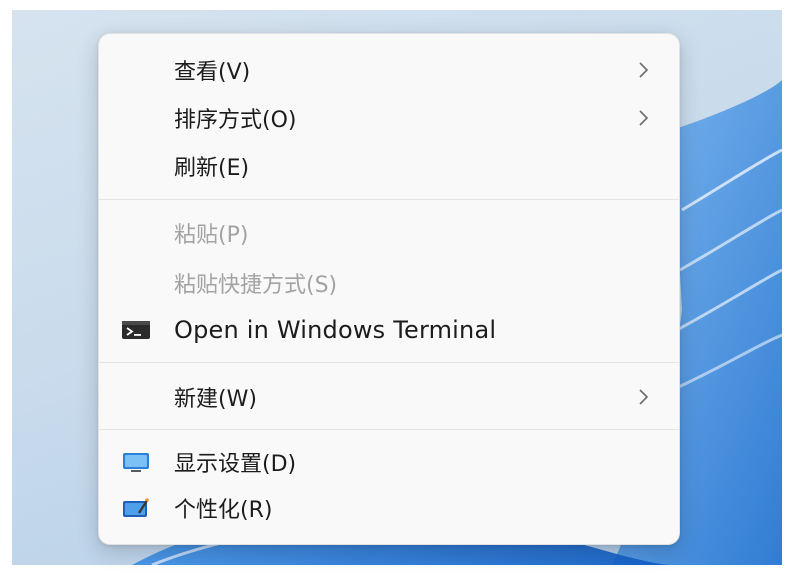 The height and width of the screenshot is (573, 794). I want to click on menu-item-personalize: 个性化(R), so click(389, 508).